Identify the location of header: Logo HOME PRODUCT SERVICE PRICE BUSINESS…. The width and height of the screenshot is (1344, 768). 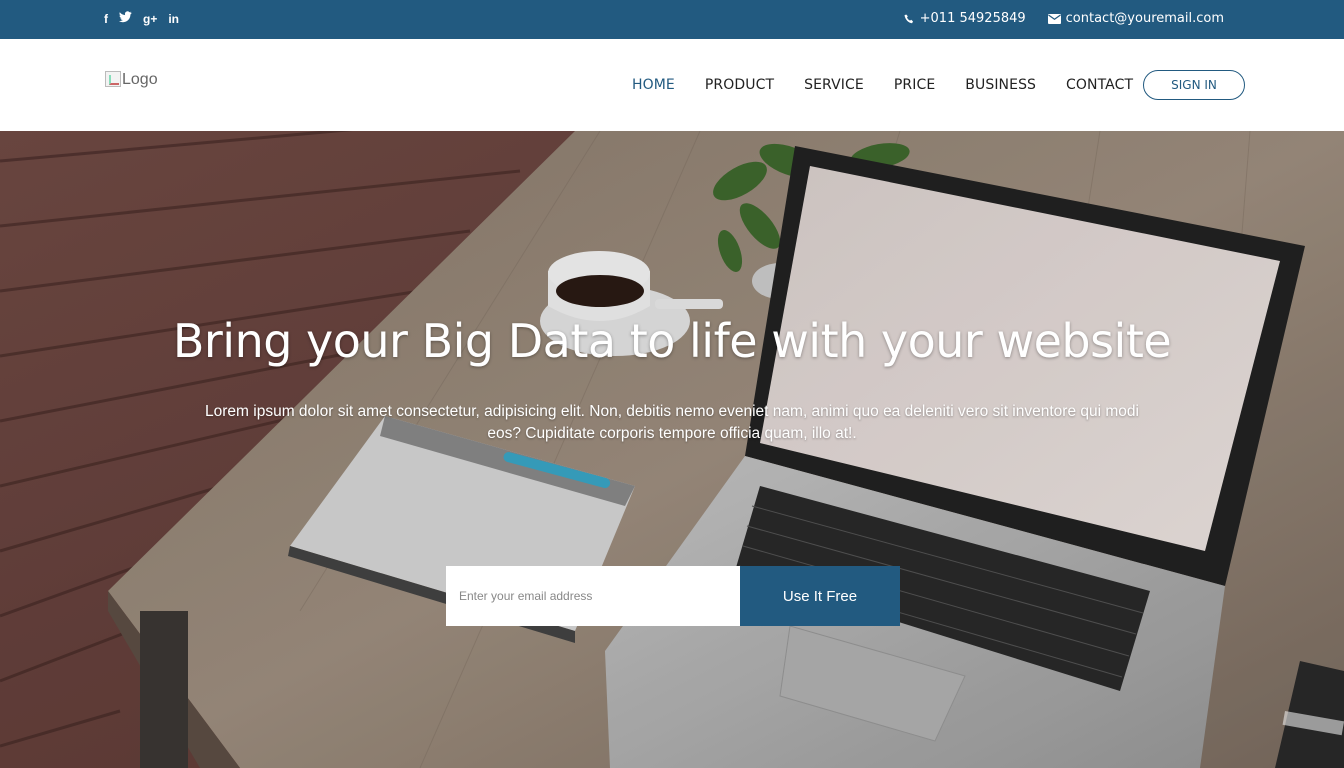
(672, 85).